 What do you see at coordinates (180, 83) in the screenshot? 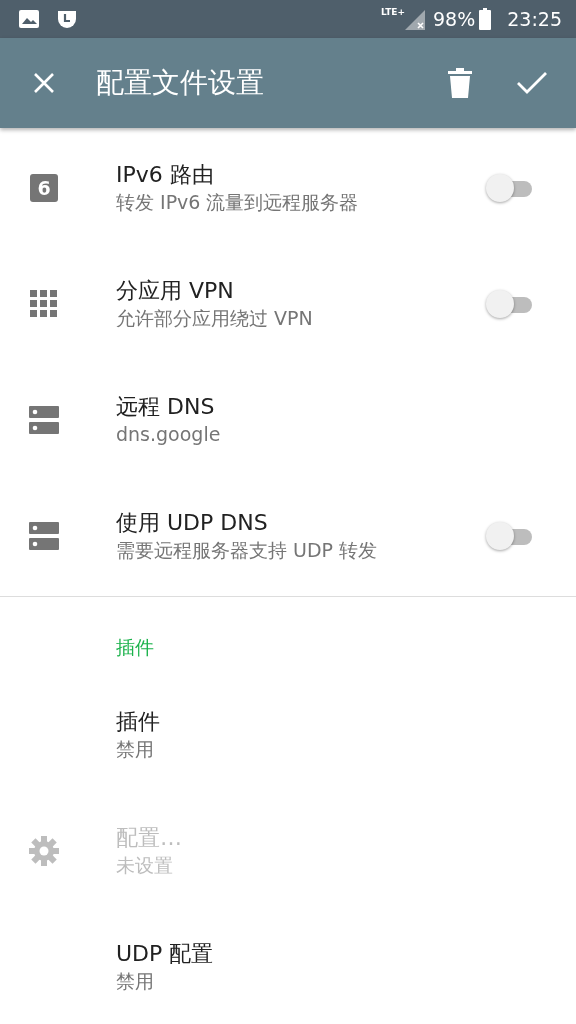
I see `toolbar-title: 配置文件设置` at bounding box center [180, 83].